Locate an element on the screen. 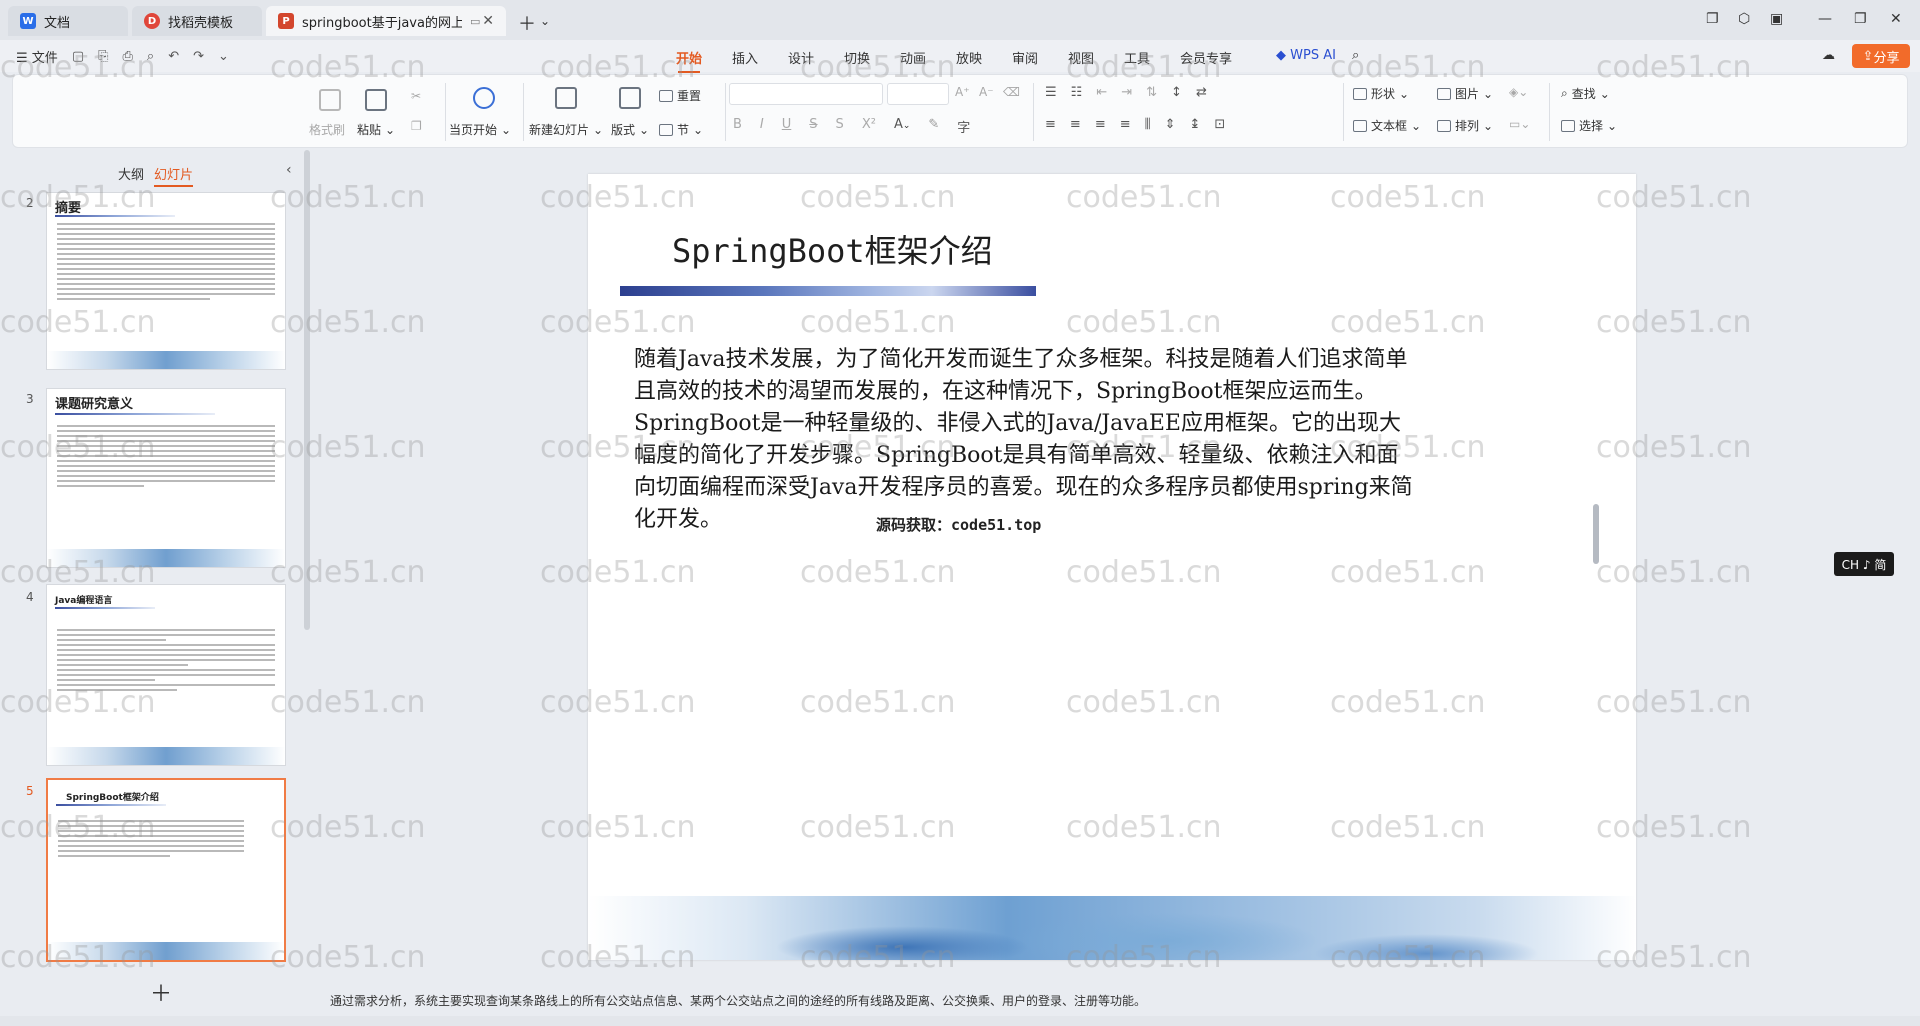 The image size is (1920, 1026). columns-icon: ⫼ is located at coordinates (1148, 124).